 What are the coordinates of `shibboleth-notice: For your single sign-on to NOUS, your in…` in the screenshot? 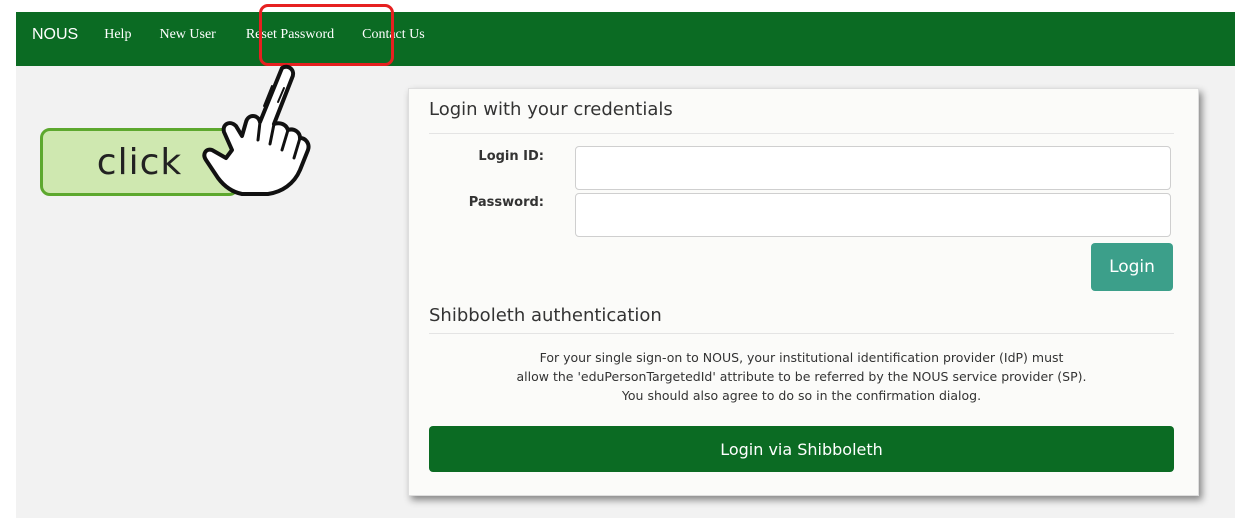 It's located at (801, 376).